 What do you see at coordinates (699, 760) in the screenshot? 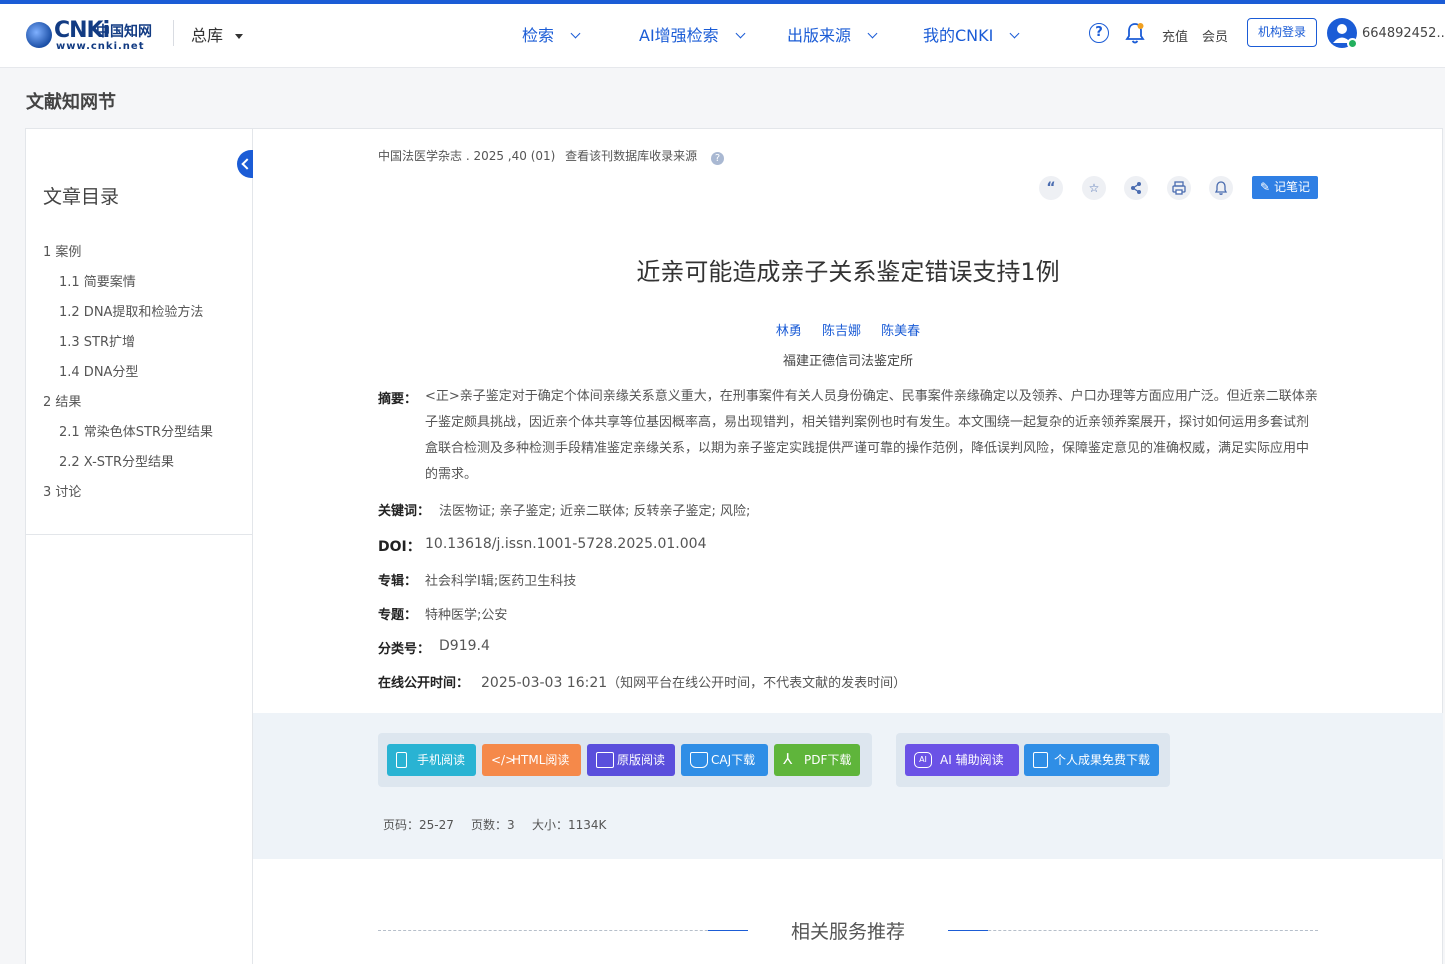
I see `book-icon` at bounding box center [699, 760].